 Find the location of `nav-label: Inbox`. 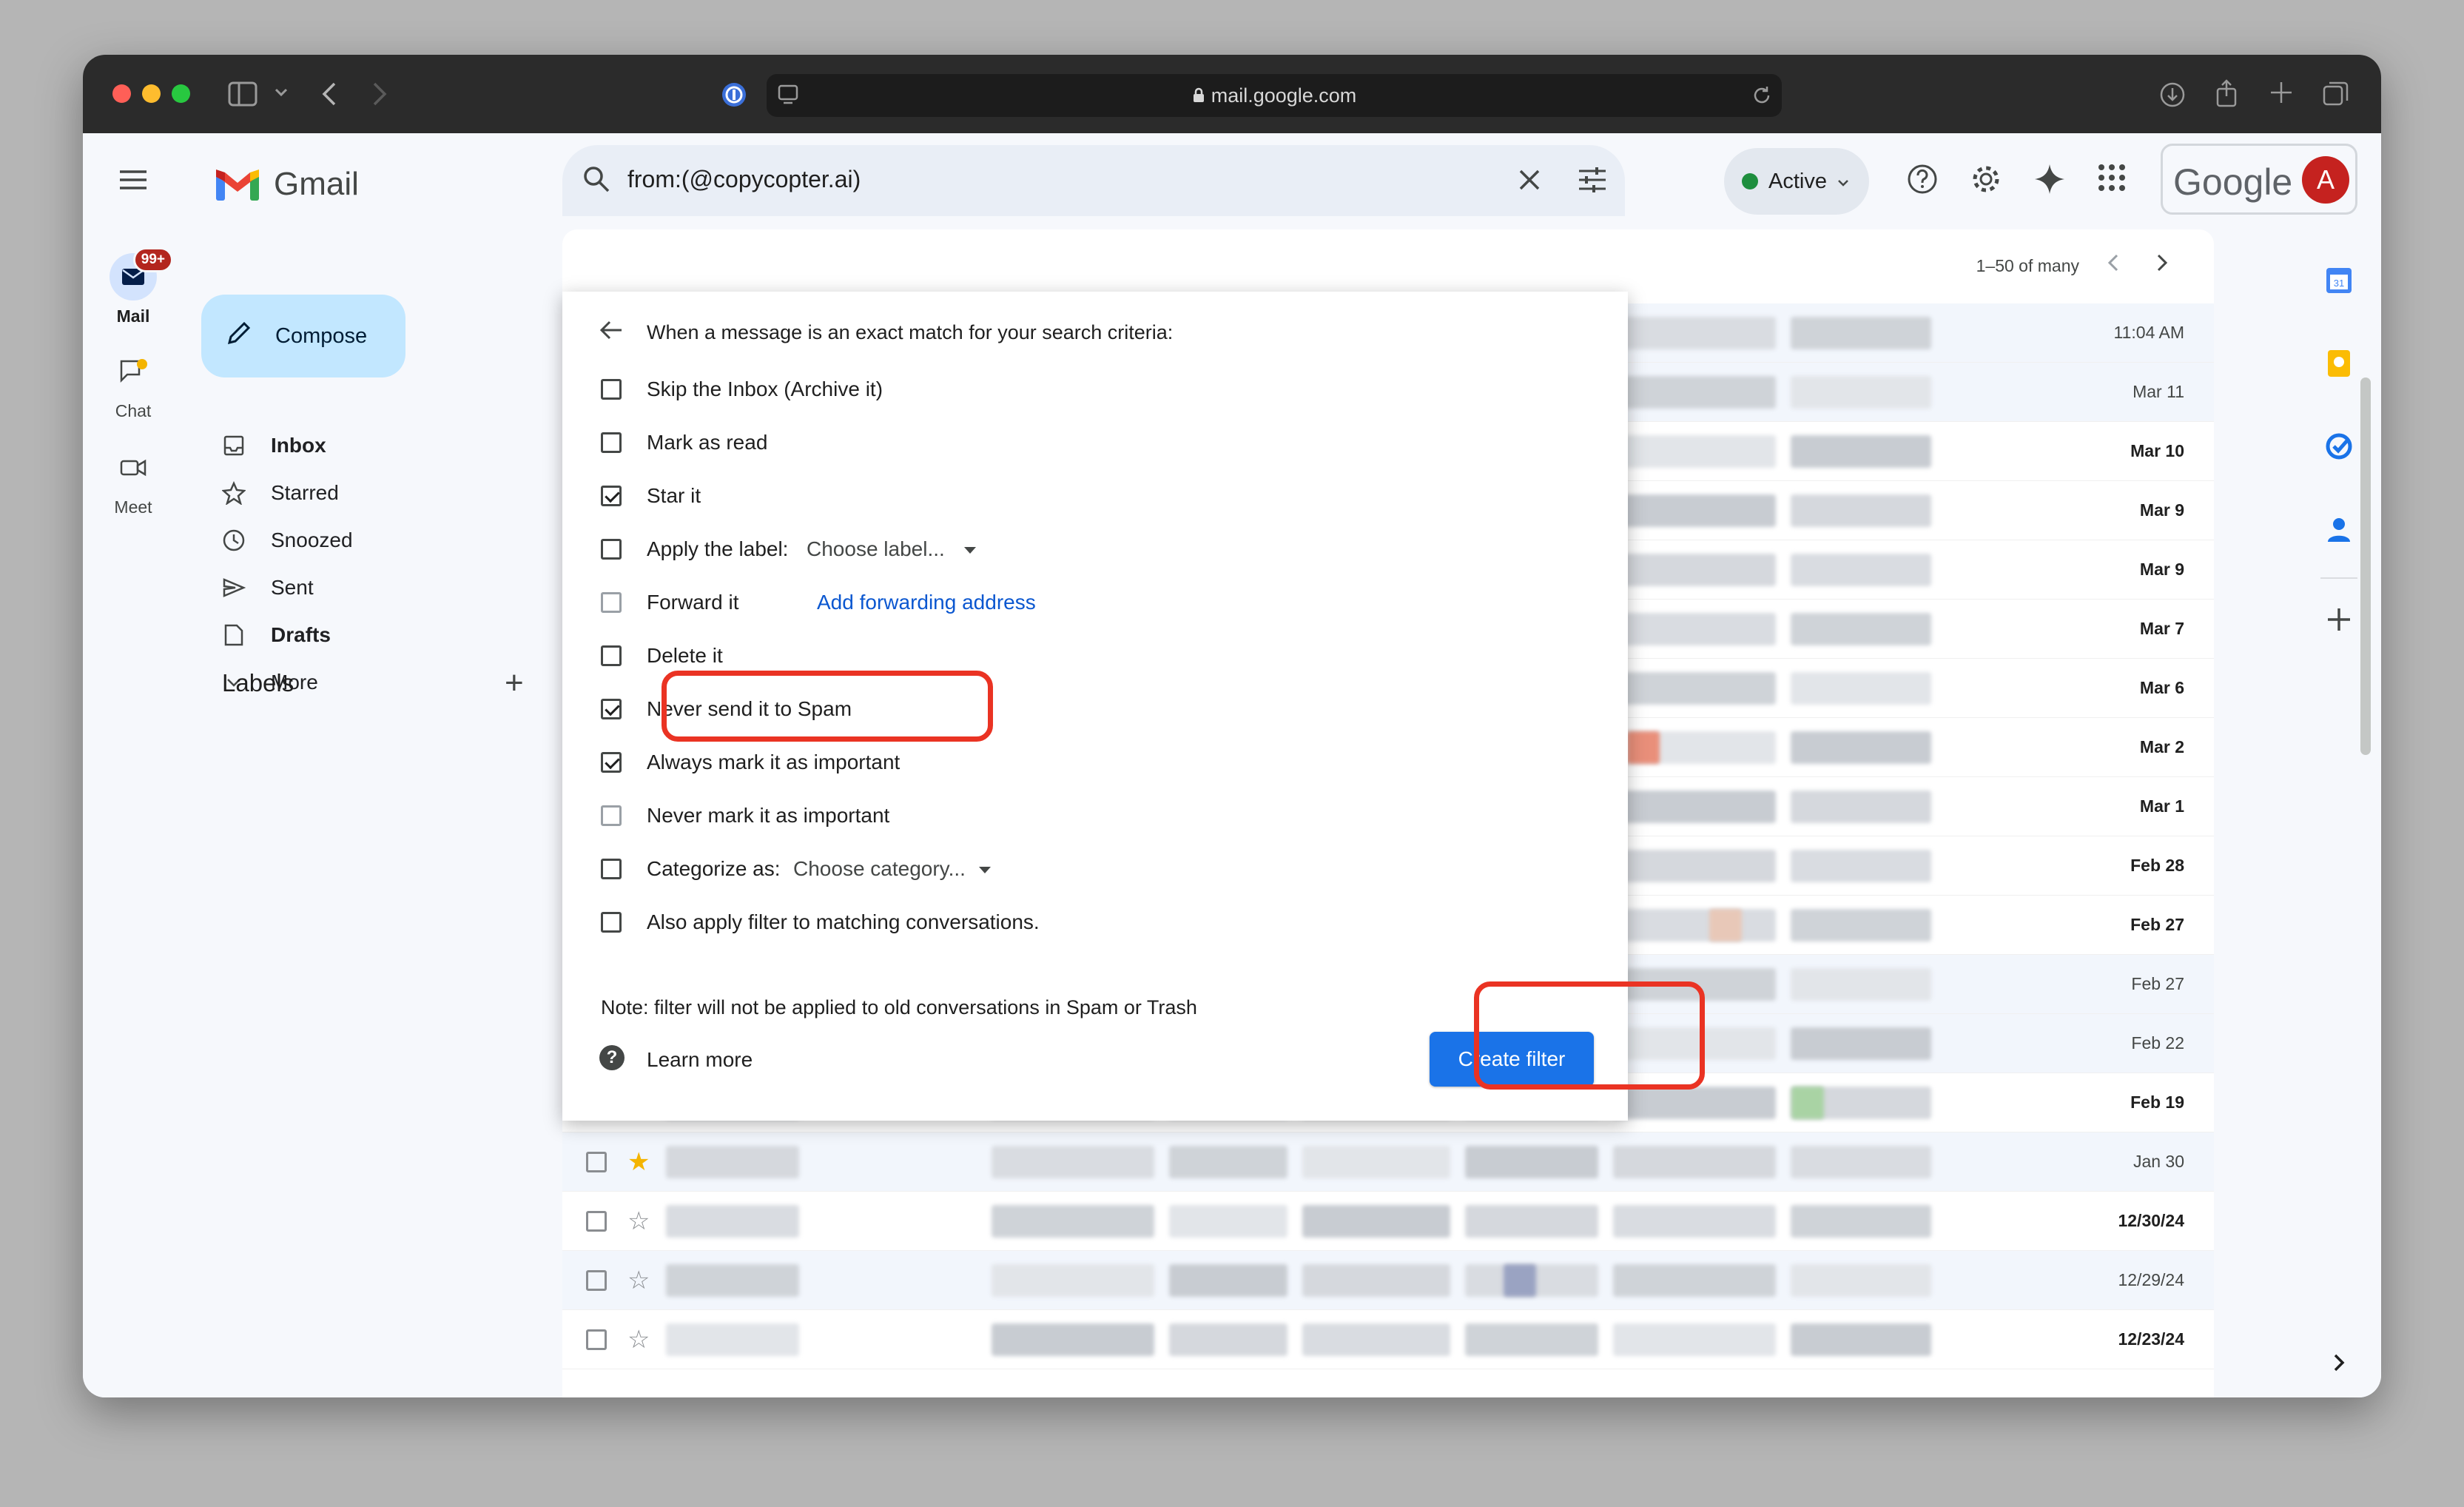

nav-label: Inbox is located at coordinates (298, 445).